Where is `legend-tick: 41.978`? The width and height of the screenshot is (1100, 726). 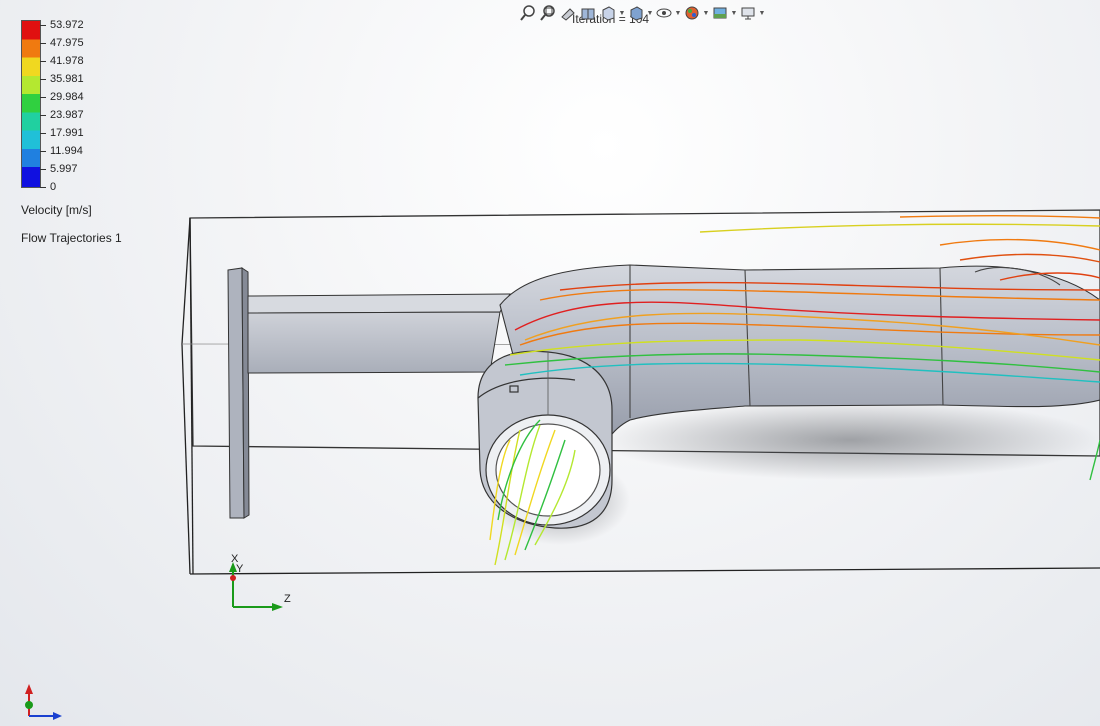
legend-tick: 41.978 is located at coordinates (62, 61).